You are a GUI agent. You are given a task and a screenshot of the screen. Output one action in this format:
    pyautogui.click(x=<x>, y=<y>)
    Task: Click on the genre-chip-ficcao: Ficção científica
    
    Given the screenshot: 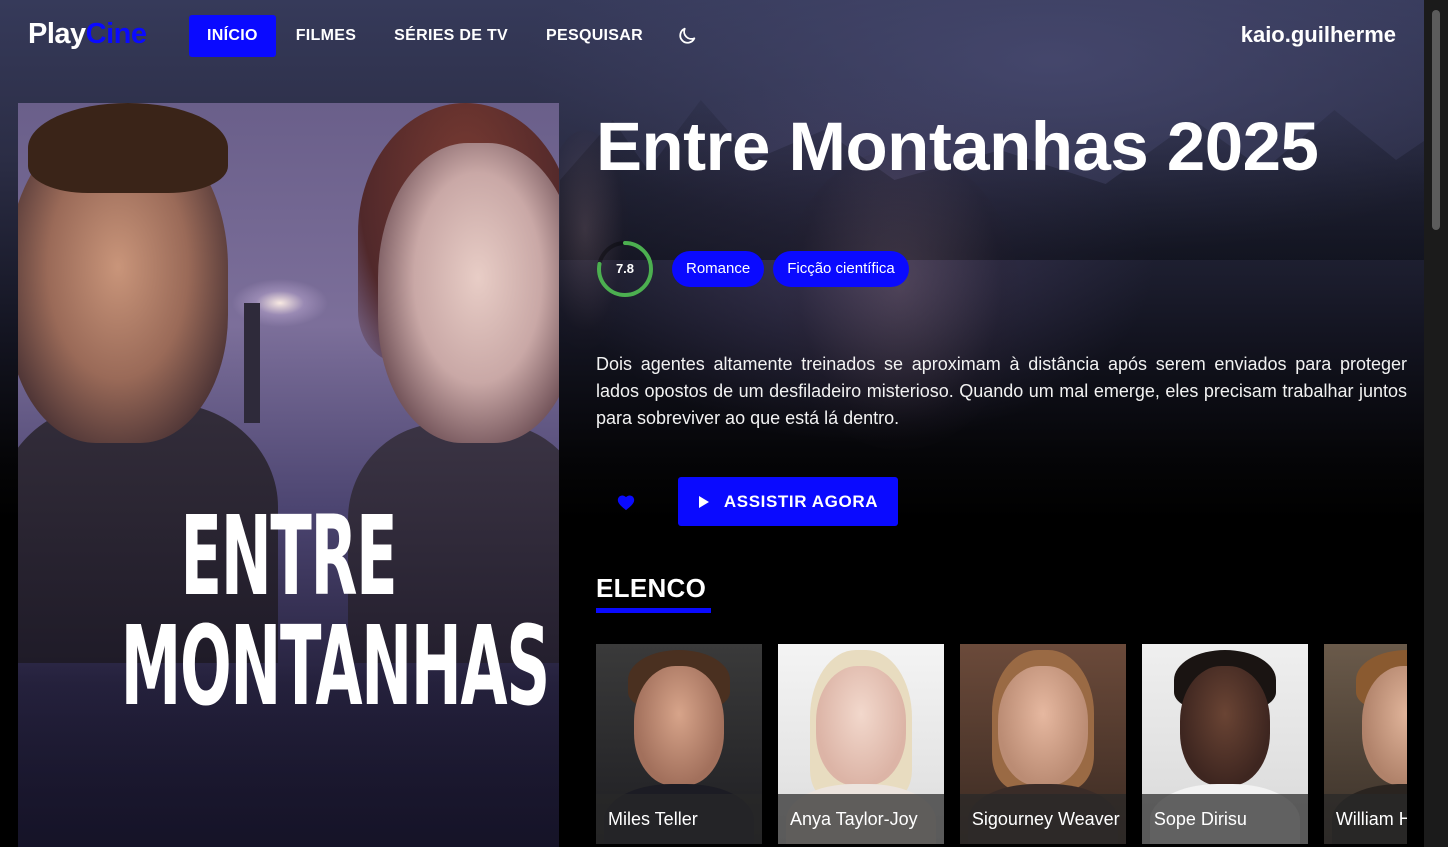 What is the action you would take?
    pyautogui.click(x=841, y=269)
    